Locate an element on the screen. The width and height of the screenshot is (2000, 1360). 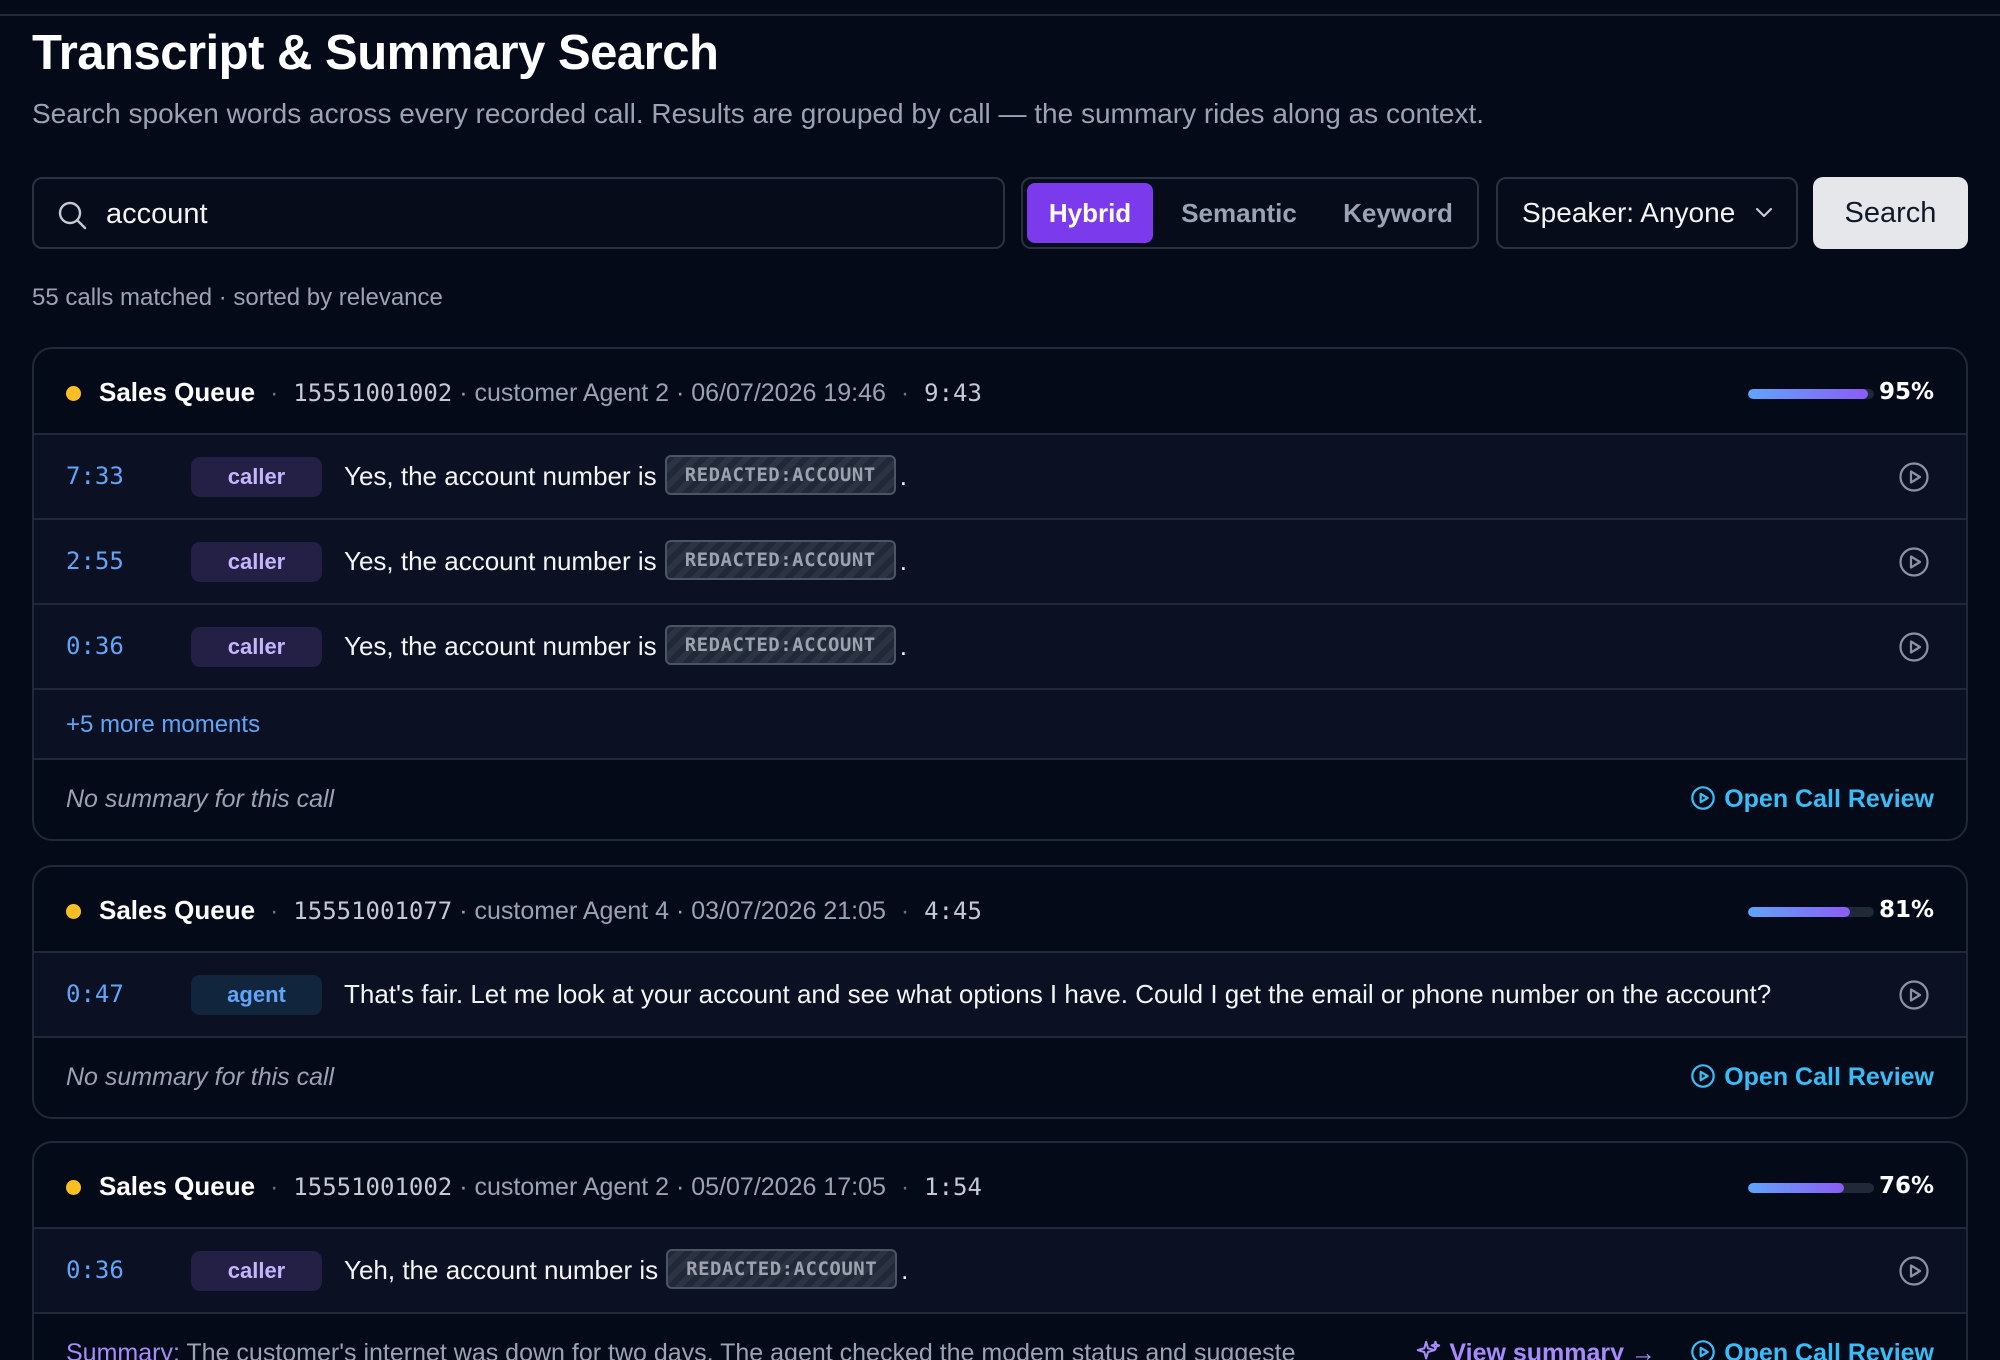
search-icon is located at coordinates (72, 215).